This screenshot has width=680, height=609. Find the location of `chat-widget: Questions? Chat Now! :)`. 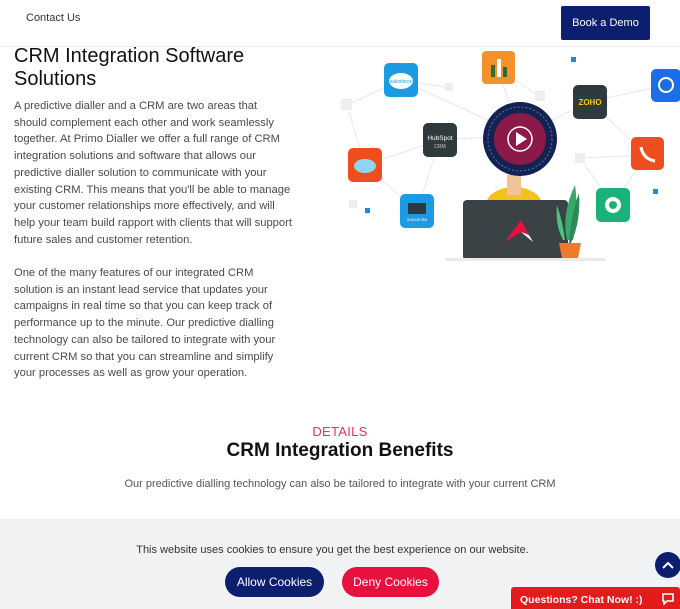

chat-widget: Questions? Chat Now! :) is located at coordinates (595, 598).